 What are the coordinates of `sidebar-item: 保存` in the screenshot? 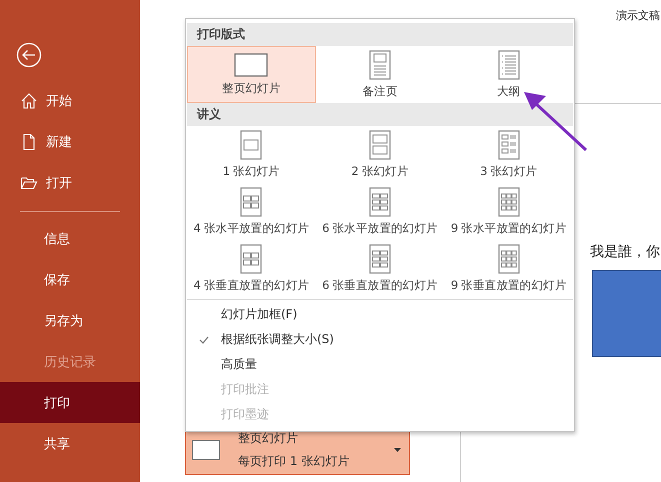 It's located at (70, 279).